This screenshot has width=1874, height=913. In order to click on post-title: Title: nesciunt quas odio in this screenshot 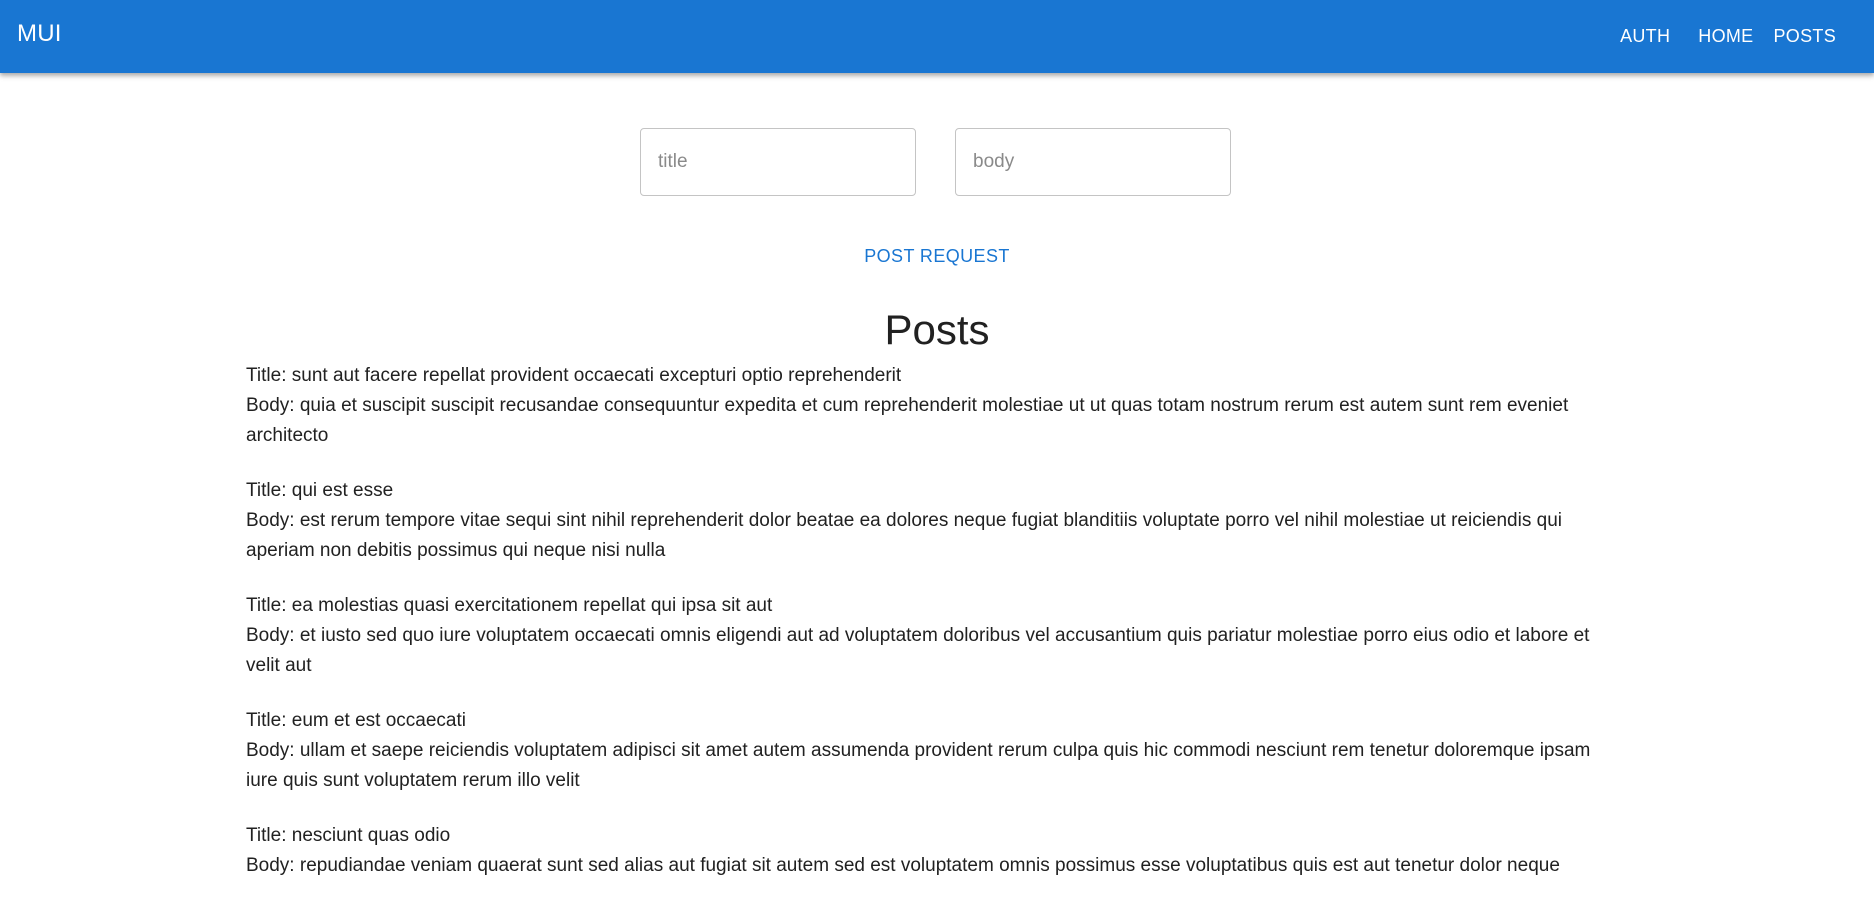, I will do `click(348, 835)`.